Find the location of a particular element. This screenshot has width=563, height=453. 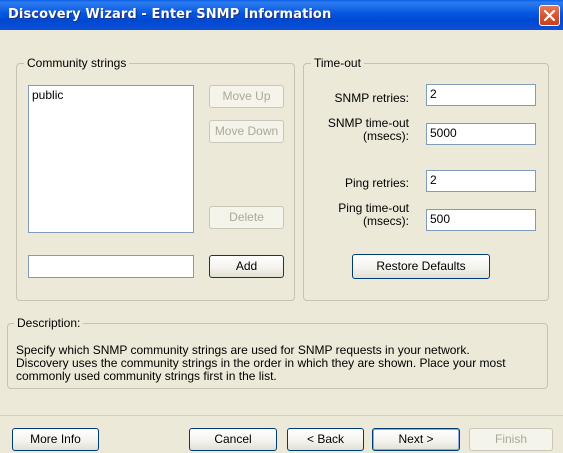

snmp-retries-label: SNMP retries: is located at coordinates (371, 98).